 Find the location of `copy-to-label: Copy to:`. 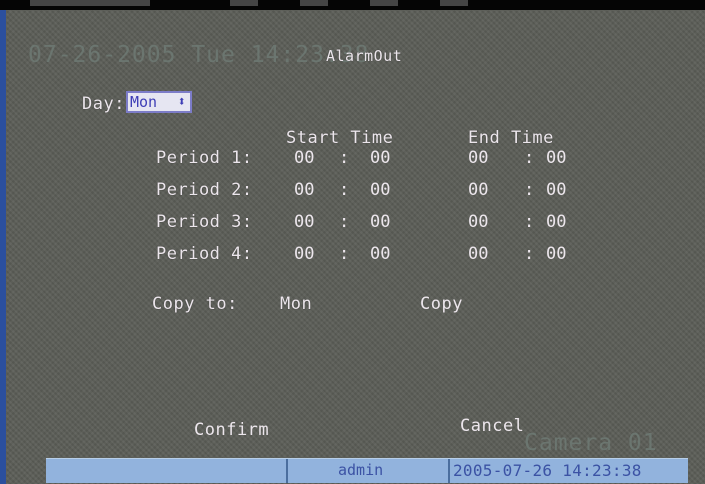

copy-to-label: Copy to: is located at coordinates (195, 304).